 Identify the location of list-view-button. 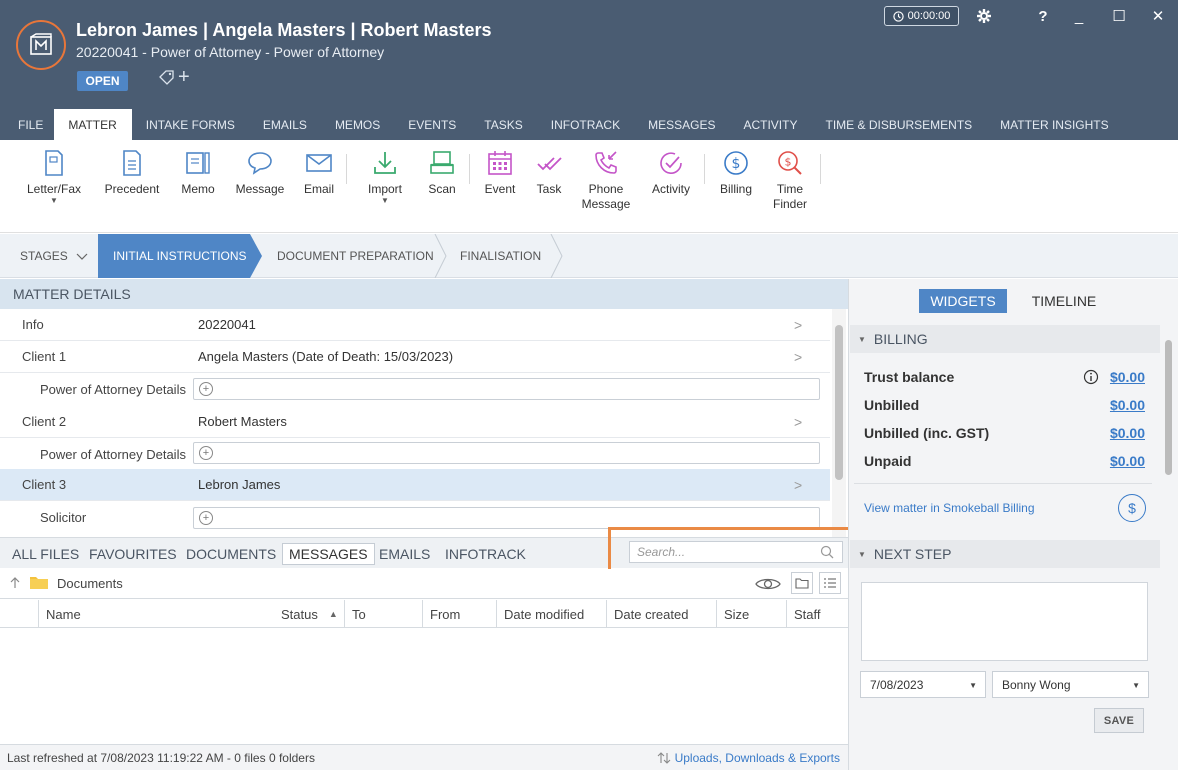
(830, 583).